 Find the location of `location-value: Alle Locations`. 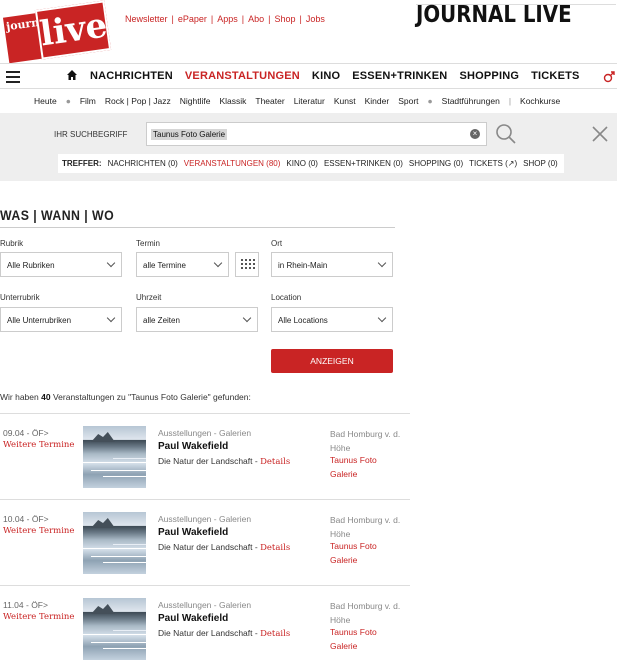

location-value: Alle Locations is located at coordinates (303, 320).